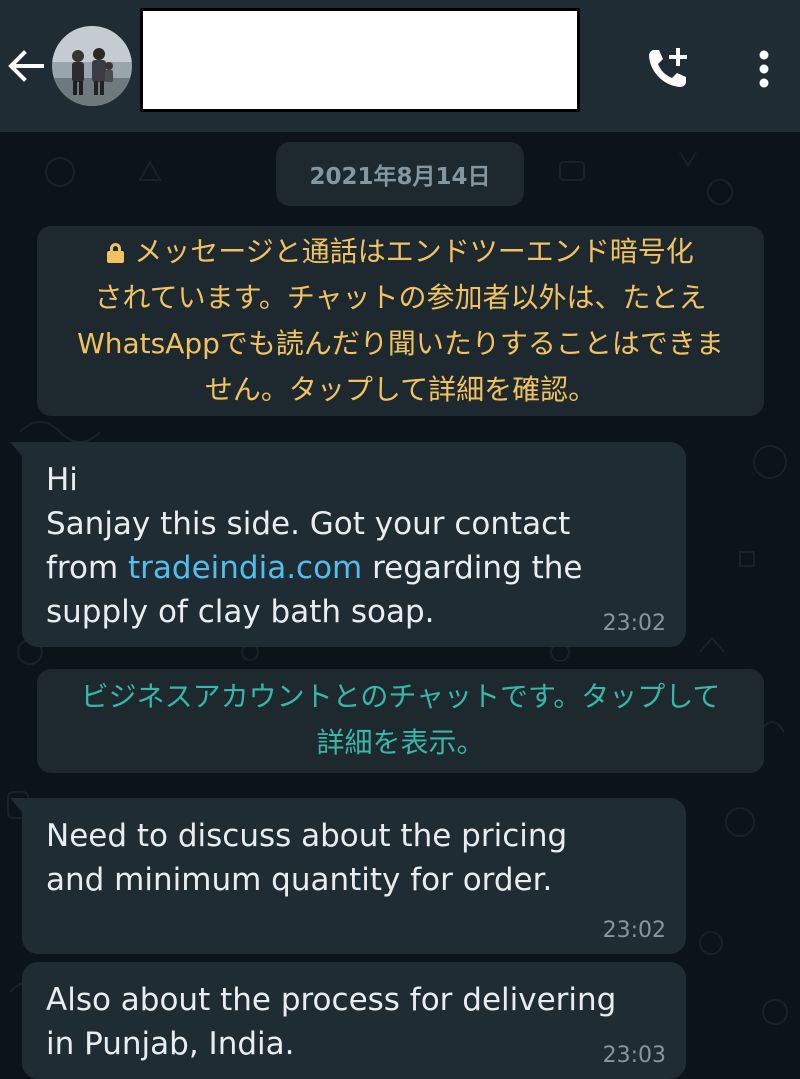  I want to click on contact-avatar, so click(92, 66).